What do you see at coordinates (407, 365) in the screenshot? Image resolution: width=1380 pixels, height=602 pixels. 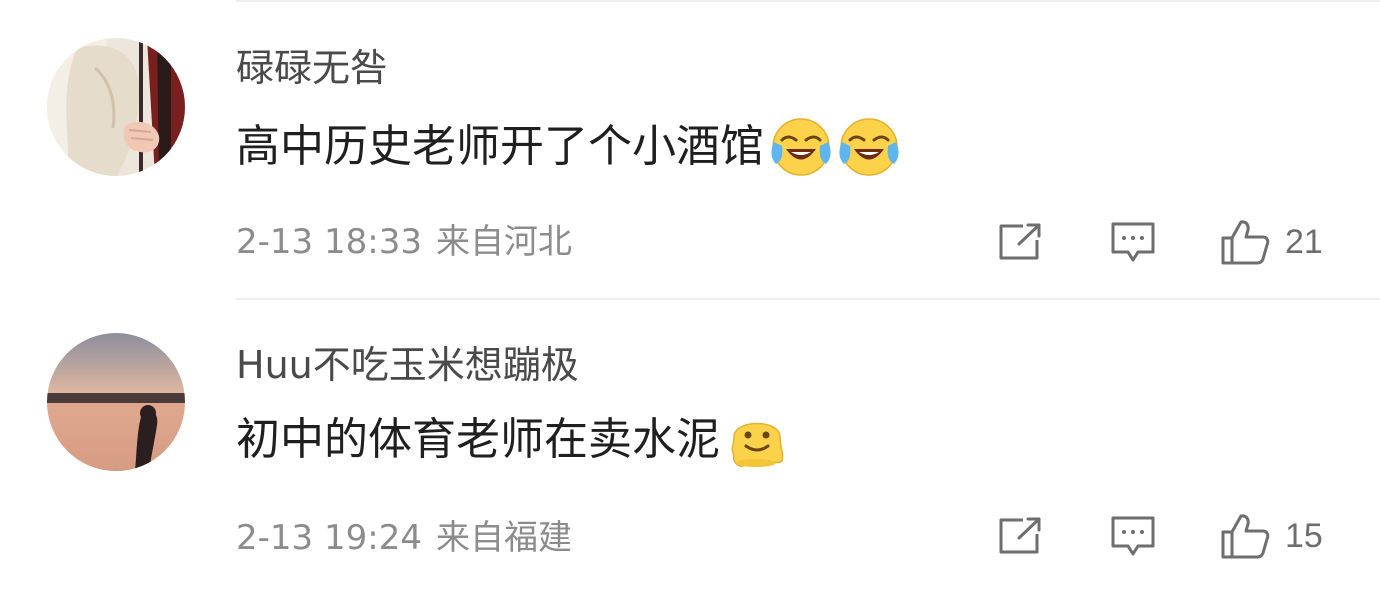 I see `username: Huu不吃玉米想蹦极` at bounding box center [407, 365].